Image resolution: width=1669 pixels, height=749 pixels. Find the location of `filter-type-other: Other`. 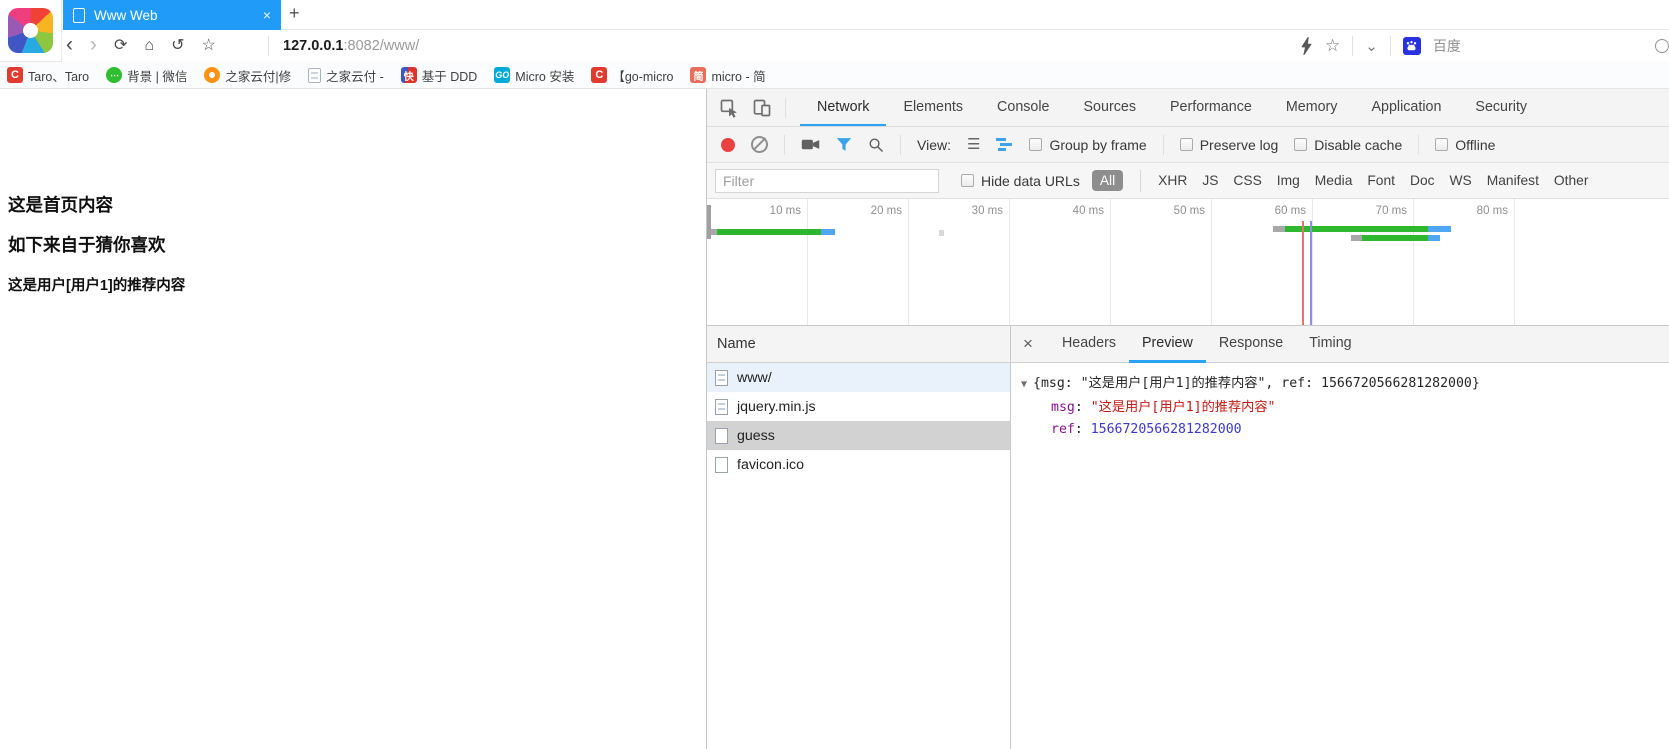

filter-type-other: Other is located at coordinates (1571, 180).